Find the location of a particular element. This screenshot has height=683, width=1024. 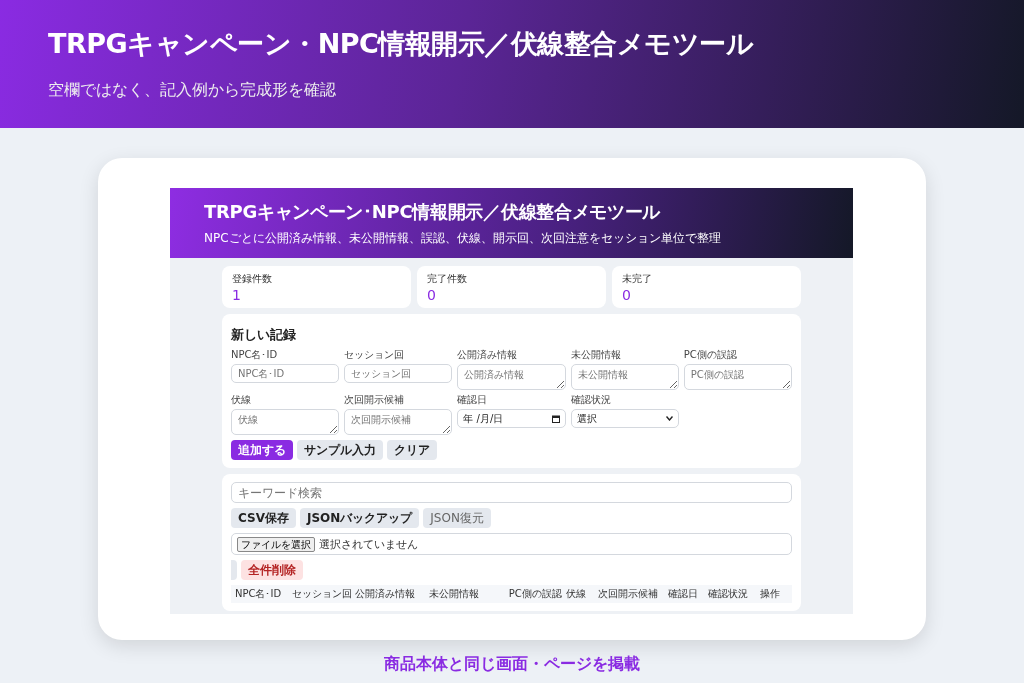

caption: 商品本体と同じ画面・ページを掲載 is located at coordinates (512, 664).